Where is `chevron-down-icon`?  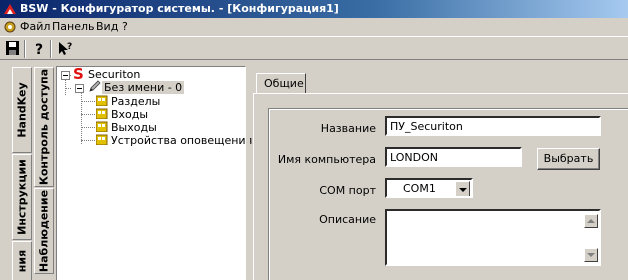 chevron-down-icon is located at coordinates (462, 188).